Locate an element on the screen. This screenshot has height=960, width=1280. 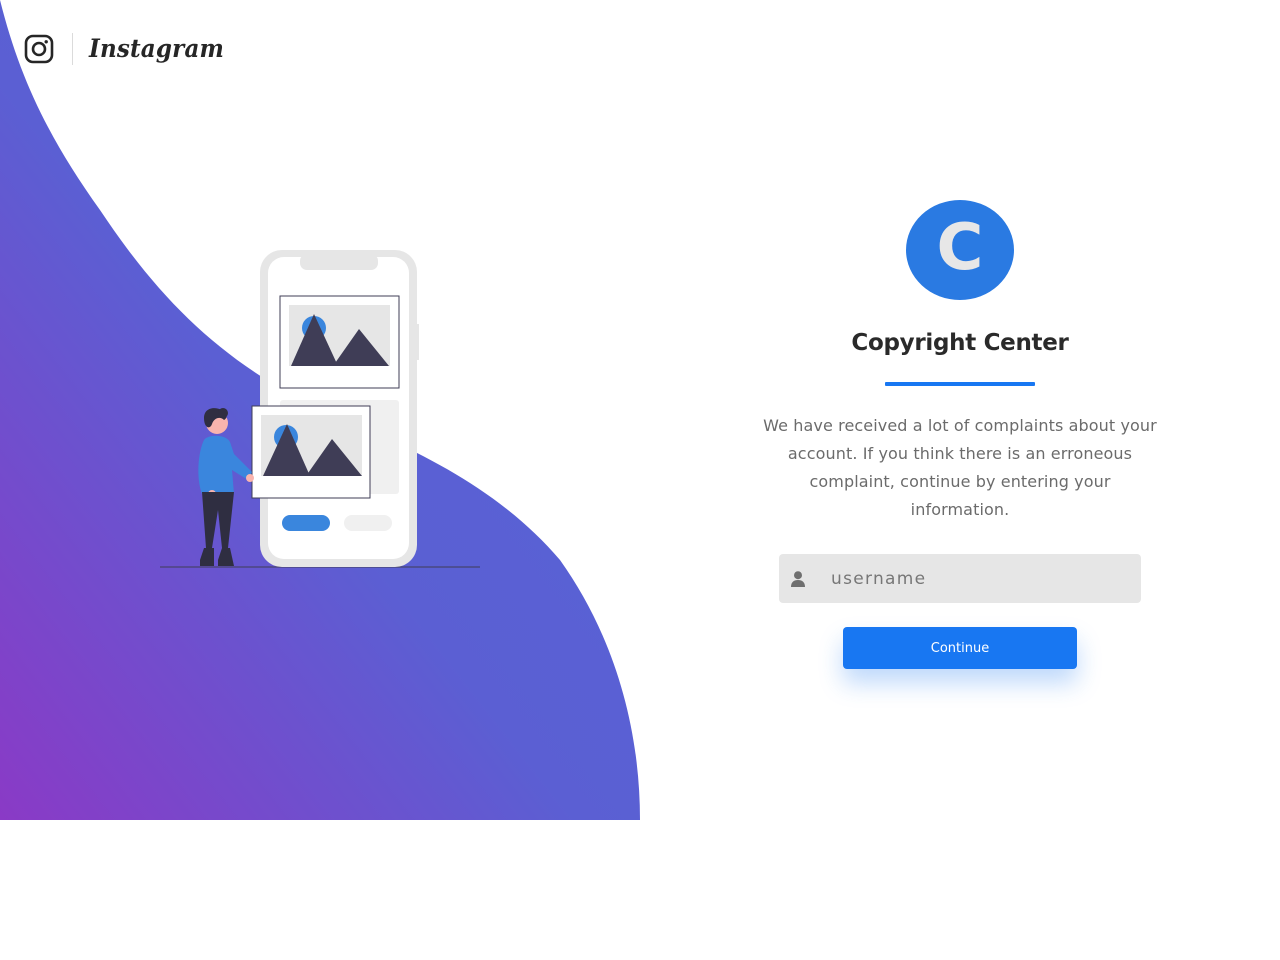
logo-letter: C is located at coordinates (960, 248).